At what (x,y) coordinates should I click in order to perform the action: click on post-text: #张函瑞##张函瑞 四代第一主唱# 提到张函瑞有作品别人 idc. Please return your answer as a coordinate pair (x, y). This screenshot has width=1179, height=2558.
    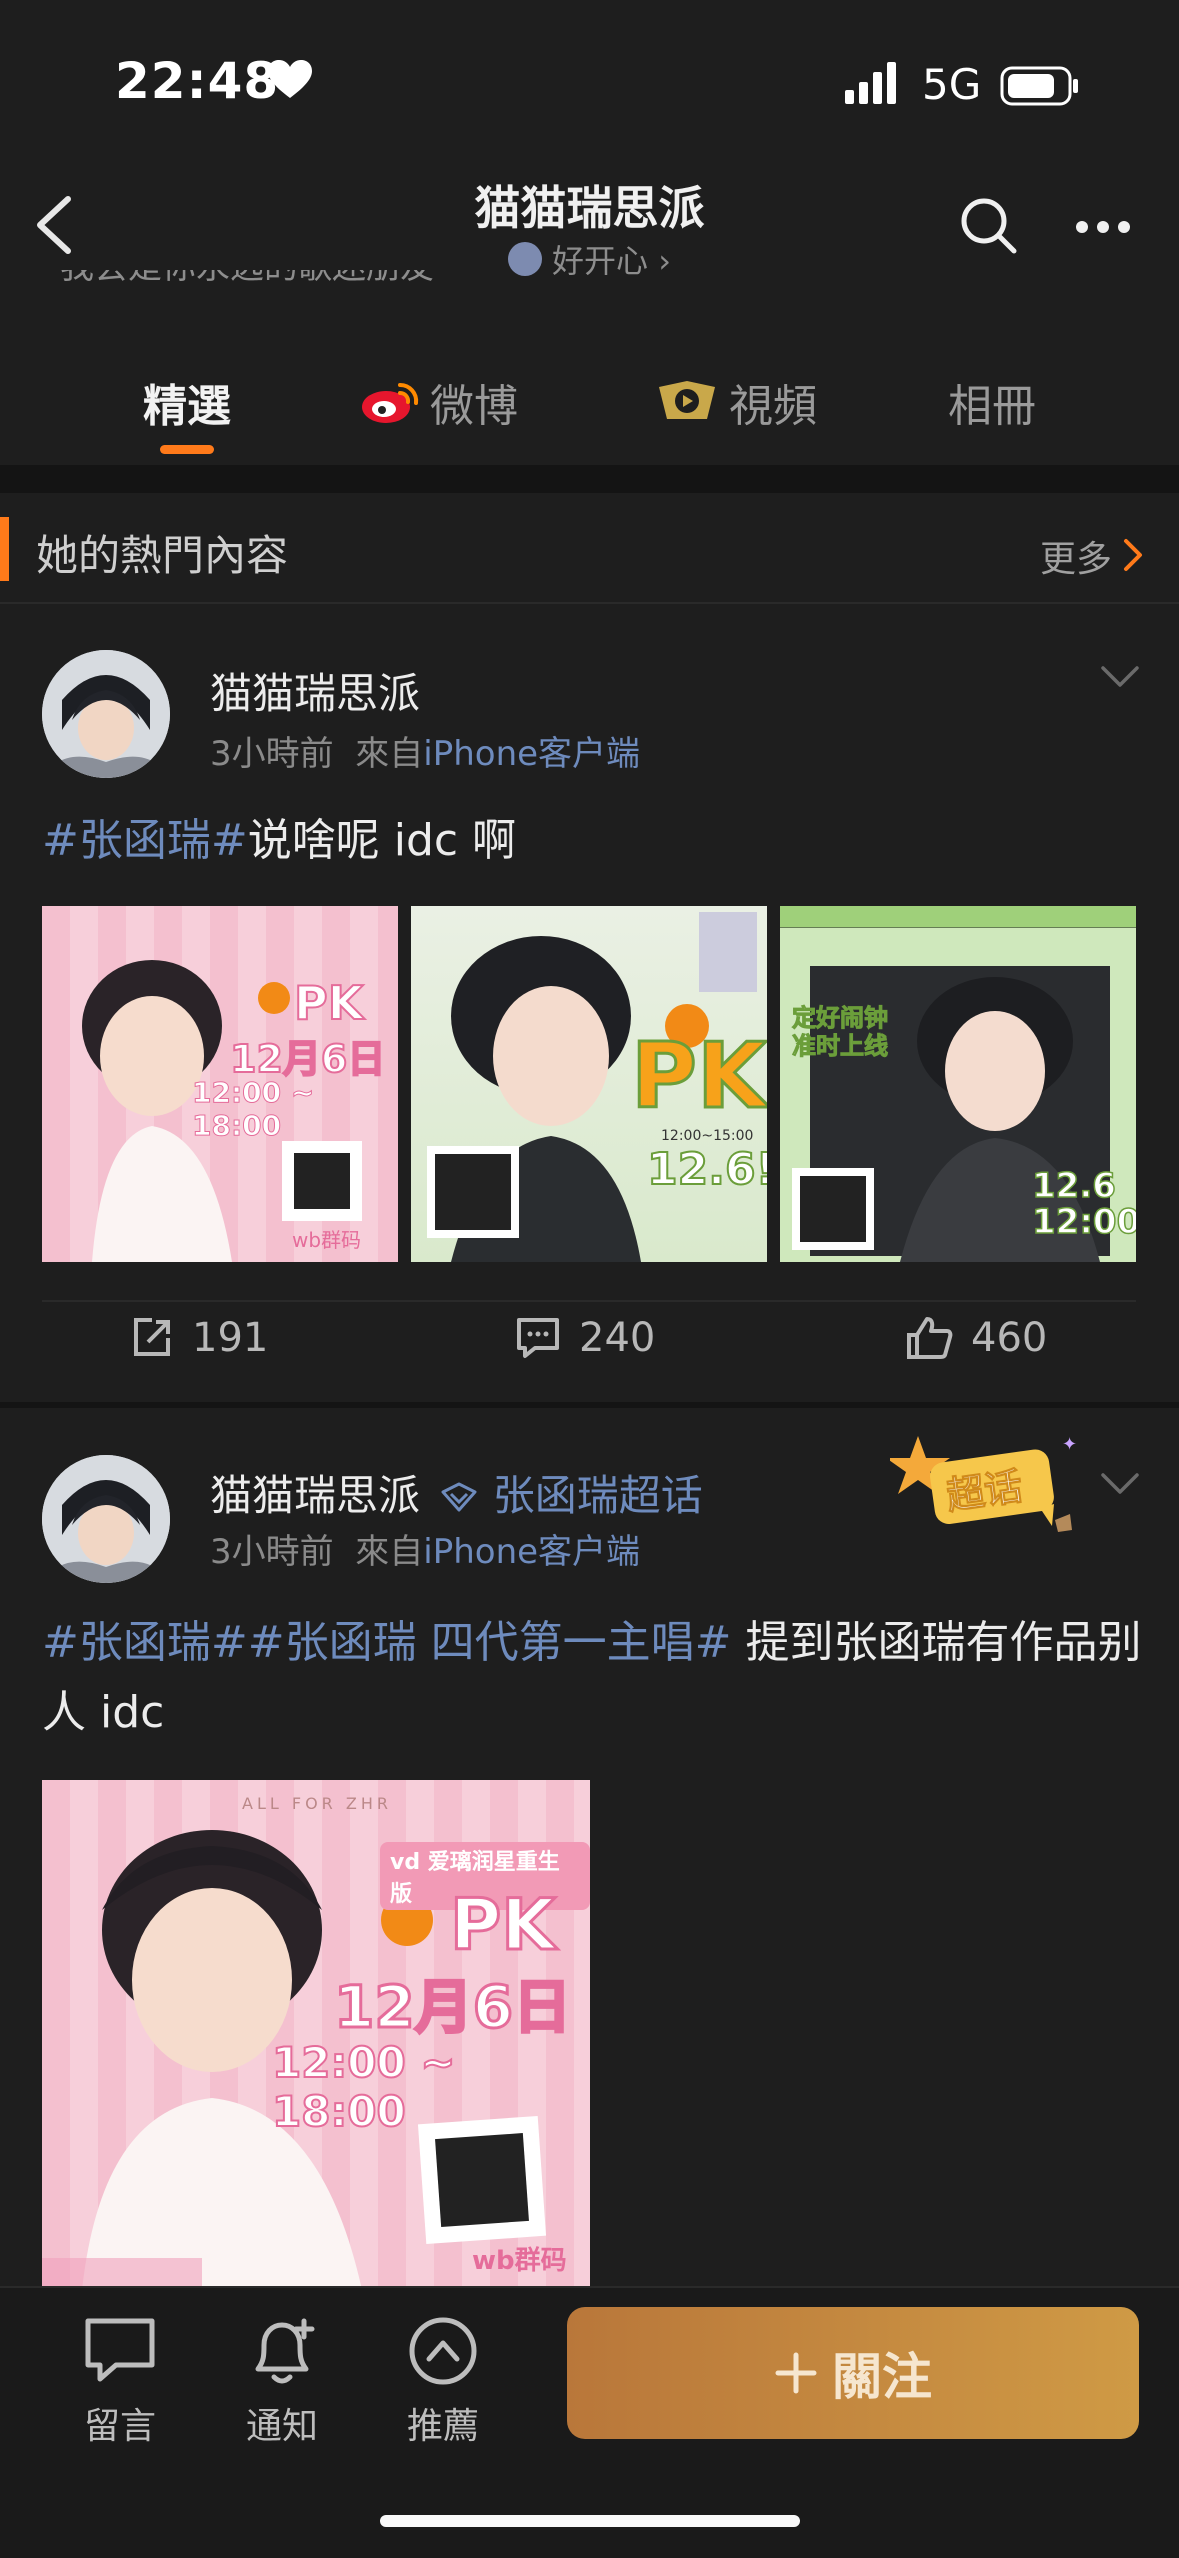
    Looking at the image, I should click on (592, 1677).